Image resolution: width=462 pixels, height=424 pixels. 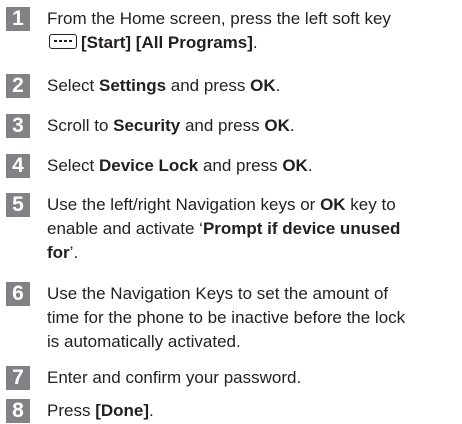 What do you see at coordinates (167, 42) in the screenshot?
I see `menu-path: [Start] [All Programs]` at bounding box center [167, 42].